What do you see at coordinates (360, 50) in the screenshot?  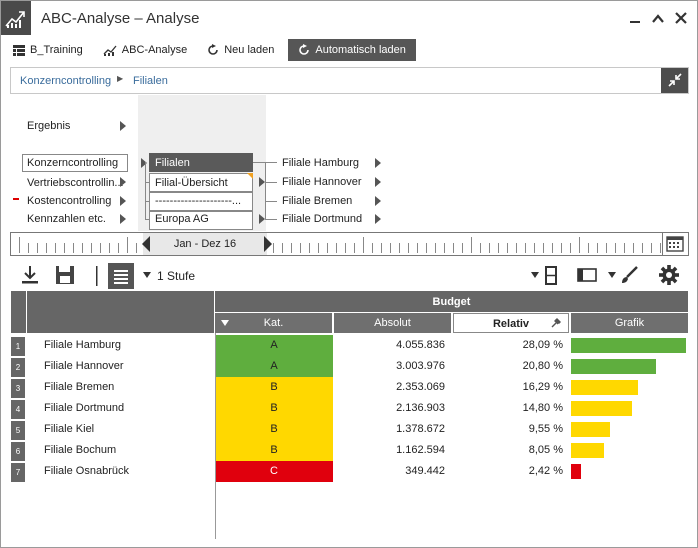 I see `auto-reload-label: Automatisch laden` at bounding box center [360, 50].